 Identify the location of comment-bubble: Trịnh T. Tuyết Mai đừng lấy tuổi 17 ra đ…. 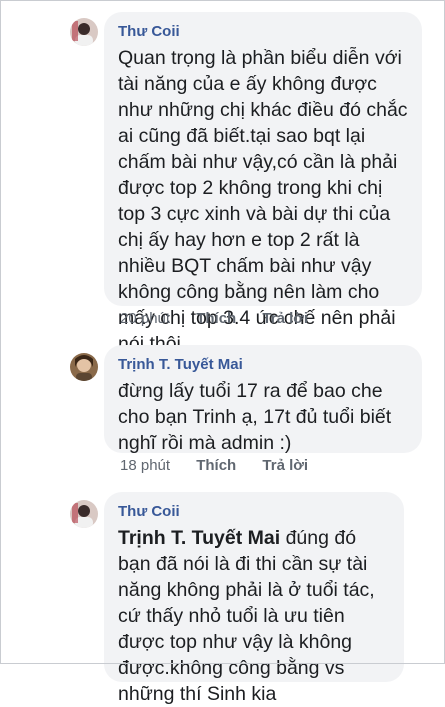
(263, 400).